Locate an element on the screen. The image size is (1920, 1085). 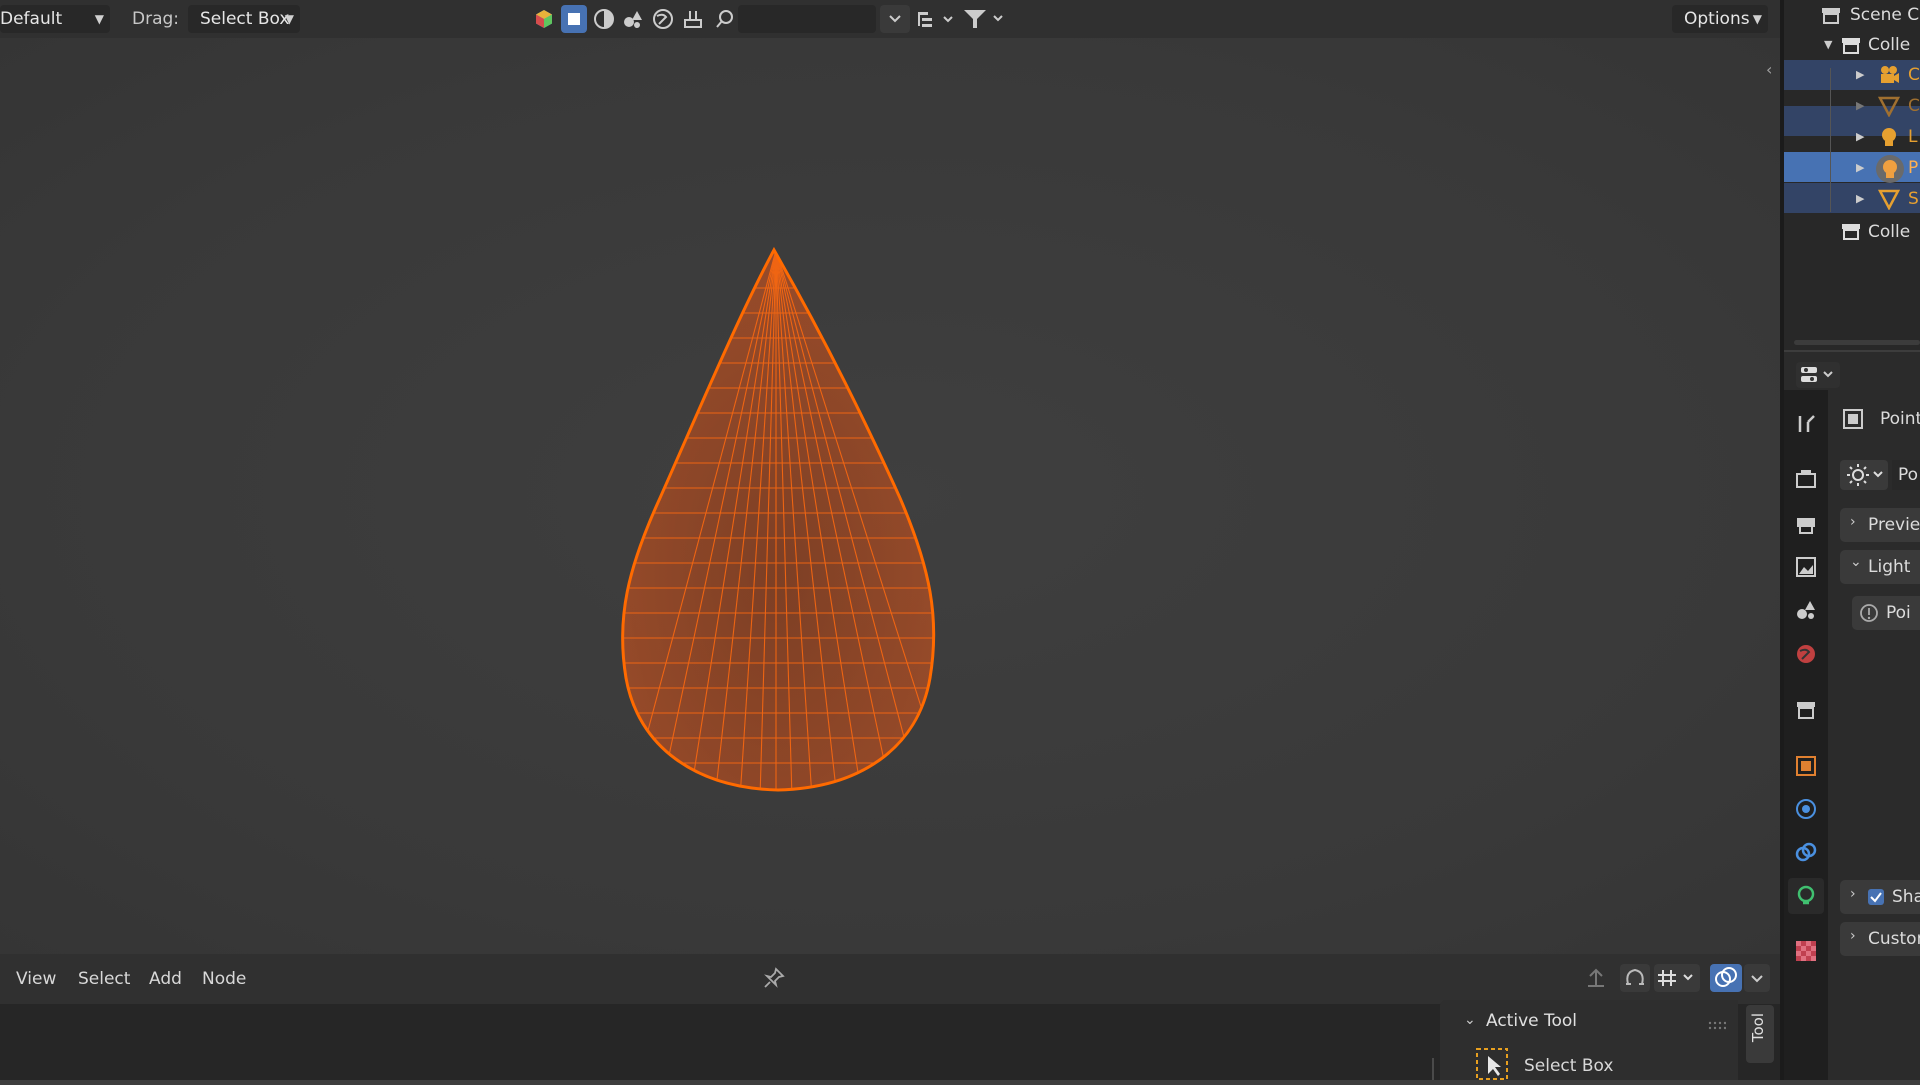
menu-select: Select is located at coordinates (104, 979).